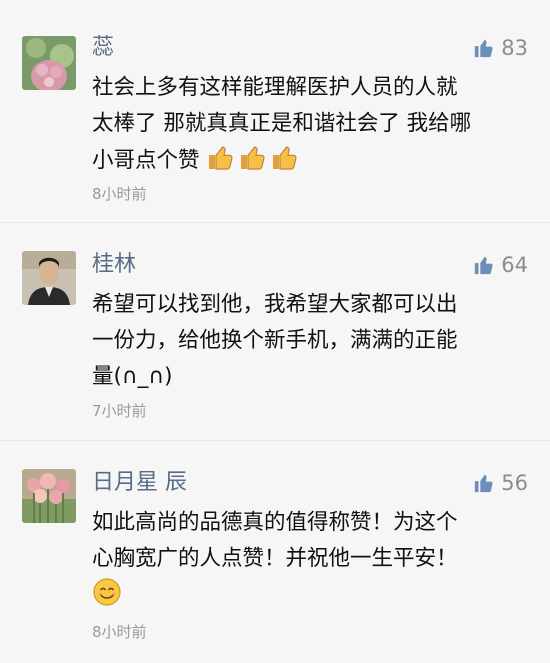 This screenshot has width=550, height=663. What do you see at coordinates (275, 558) in the screenshot?
I see `comment-line: 心胸宽广的人点赞！并祝他一生平安！` at bounding box center [275, 558].